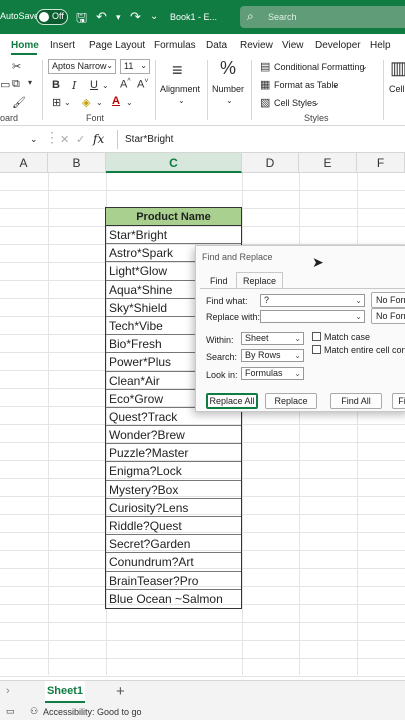  Describe the element at coordinates (52, 17) in the screenshot. I see `autosave-toggle: Off` at that location.